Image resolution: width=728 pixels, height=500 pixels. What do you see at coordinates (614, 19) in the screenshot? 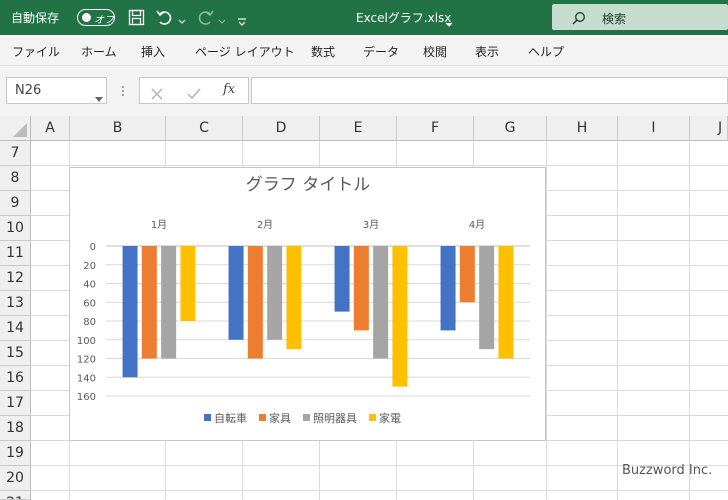
I see `search-placeholder: 検索` at bounding box center [614, 19].